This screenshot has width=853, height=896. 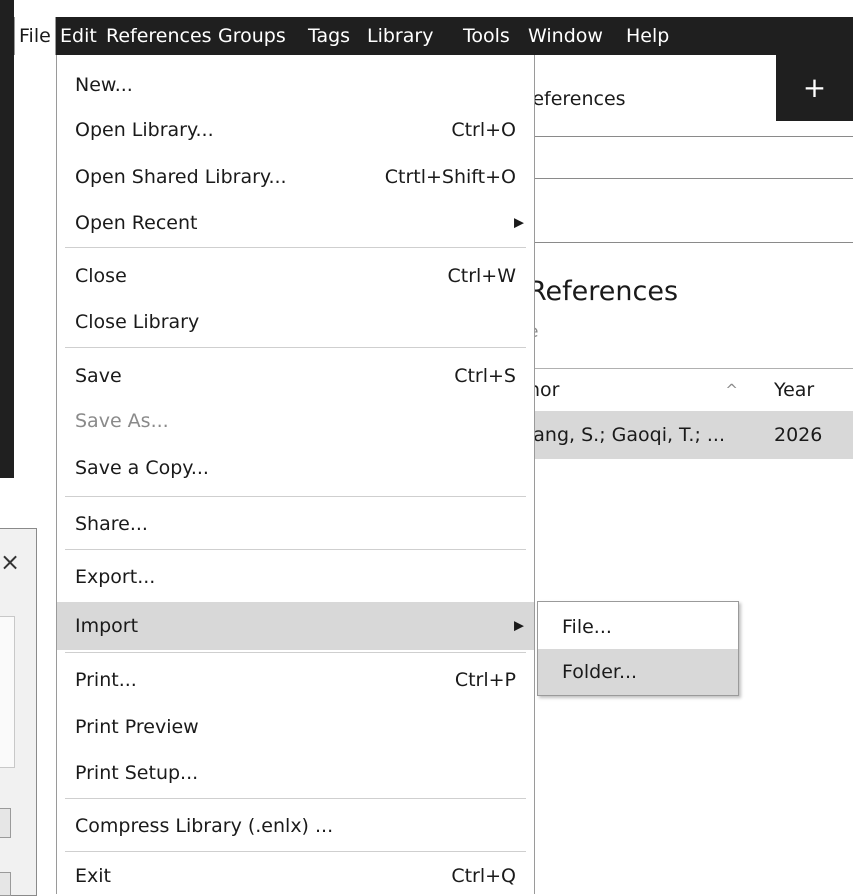 What do you see at coordinates (295, 130) in the screenshot?
I see `menu-item-open-library: Open Library... Ctrl+O` at bounding box center [295, 130].